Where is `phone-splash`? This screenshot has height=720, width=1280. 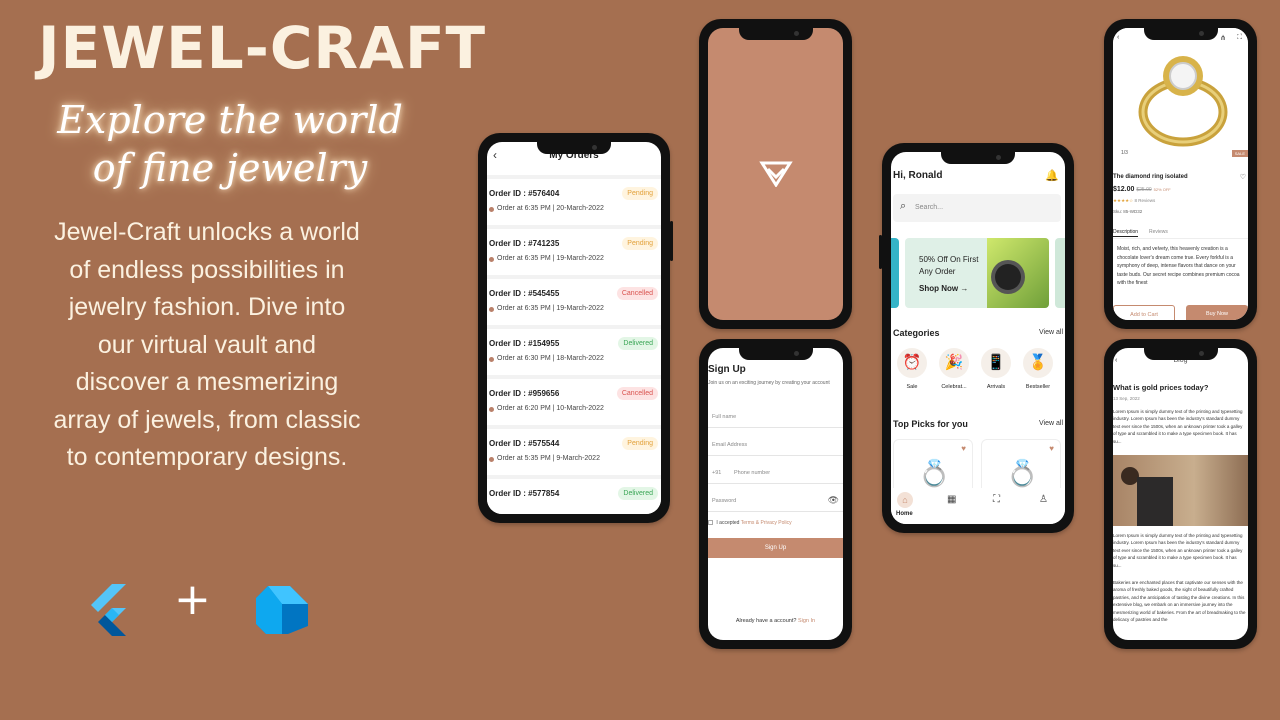
phone-splash is located at coordinates (775, 174).